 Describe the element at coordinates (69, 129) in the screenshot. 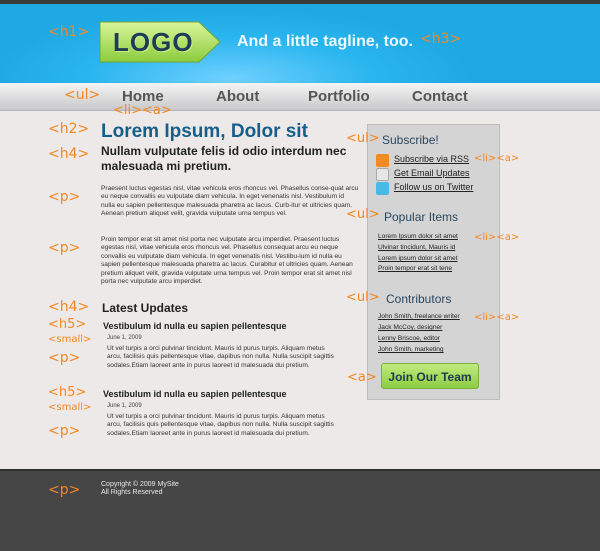

I see `tag-h2-label: <h2>` at that location.